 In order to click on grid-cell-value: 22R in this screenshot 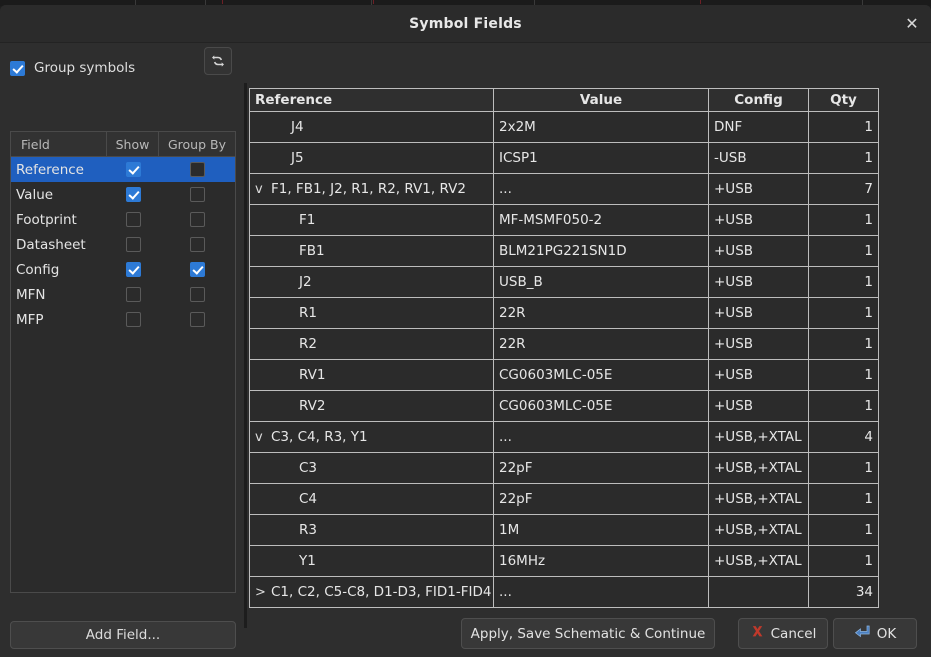, I will do `click(601, 344)`.